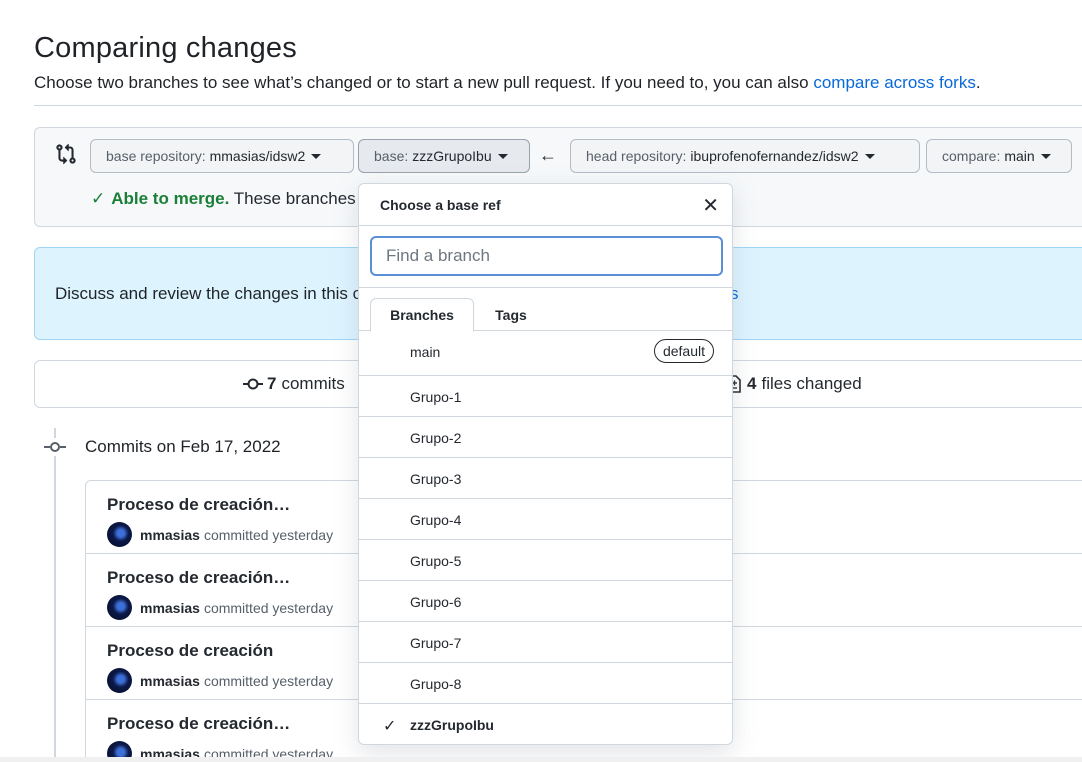  I want to click on merge-status: ✓ Able to merge. These branches, so click(223, 199).